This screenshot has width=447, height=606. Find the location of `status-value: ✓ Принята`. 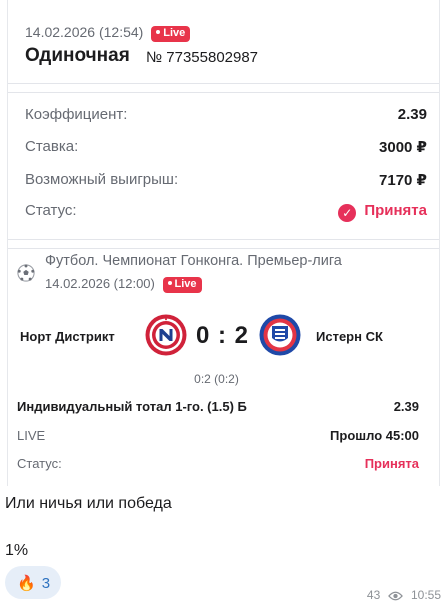

status-value: ✓ Принята is located at coordinates (382, 212).